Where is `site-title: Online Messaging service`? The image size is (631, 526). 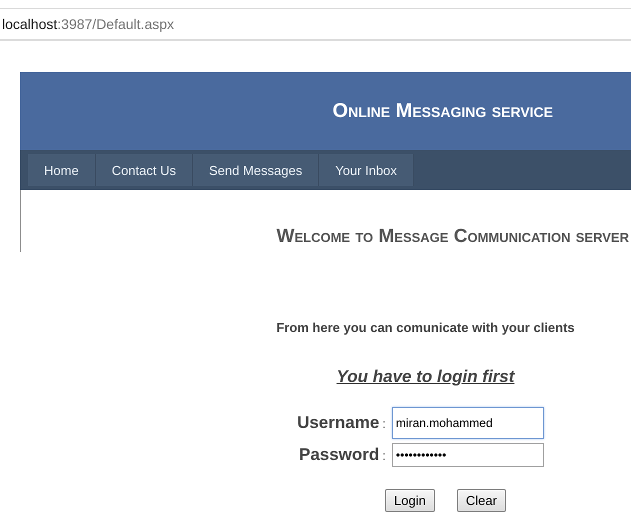 site-title: Online Messaging service is located at coordinates (442, 111).